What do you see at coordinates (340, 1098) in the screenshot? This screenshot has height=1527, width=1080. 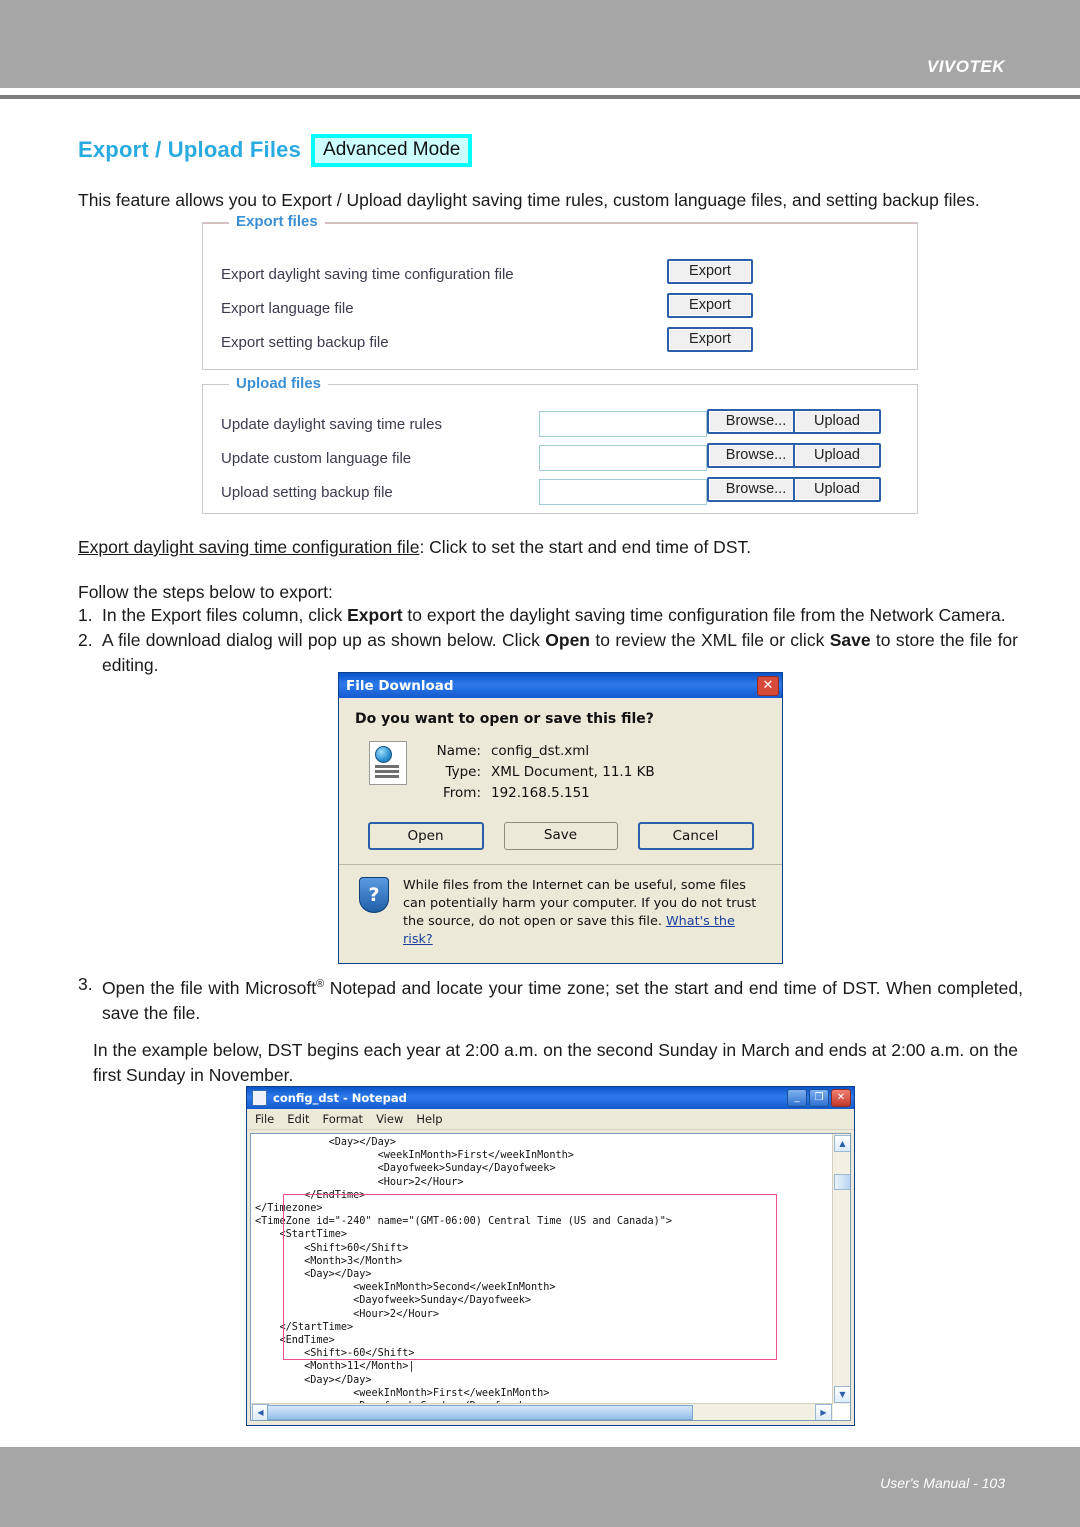 I see `notepad-title: config_dst - Notepad` at bounding box center [340, 1098].